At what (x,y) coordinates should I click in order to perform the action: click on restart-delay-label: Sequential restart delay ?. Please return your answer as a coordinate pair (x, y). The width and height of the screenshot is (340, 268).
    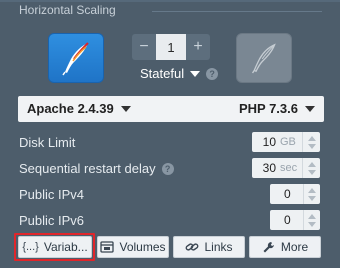
    Looking at the image, I should click on (96, 168).